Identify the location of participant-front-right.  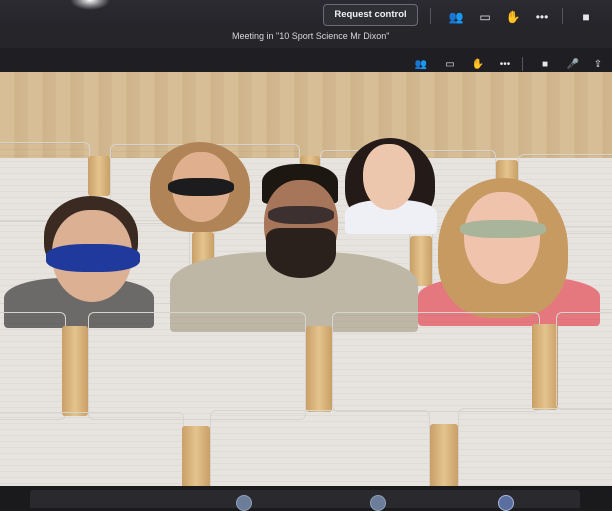
(509, 252).